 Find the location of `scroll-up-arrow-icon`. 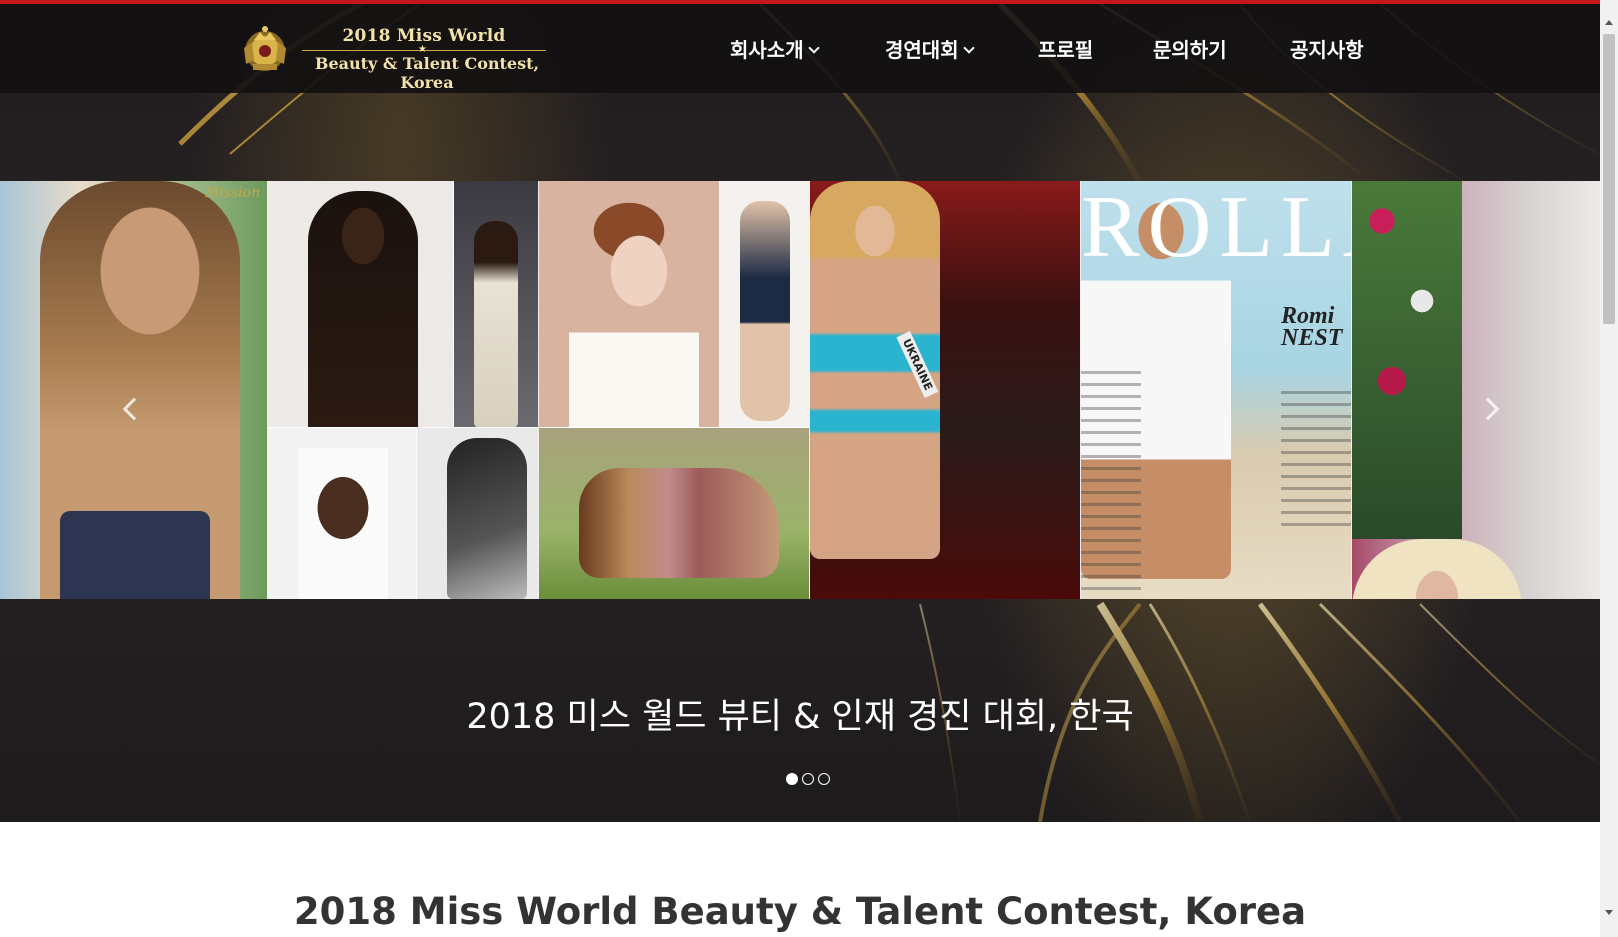

scroll-up-arrow-icon is located at coordinates (1609, 22).